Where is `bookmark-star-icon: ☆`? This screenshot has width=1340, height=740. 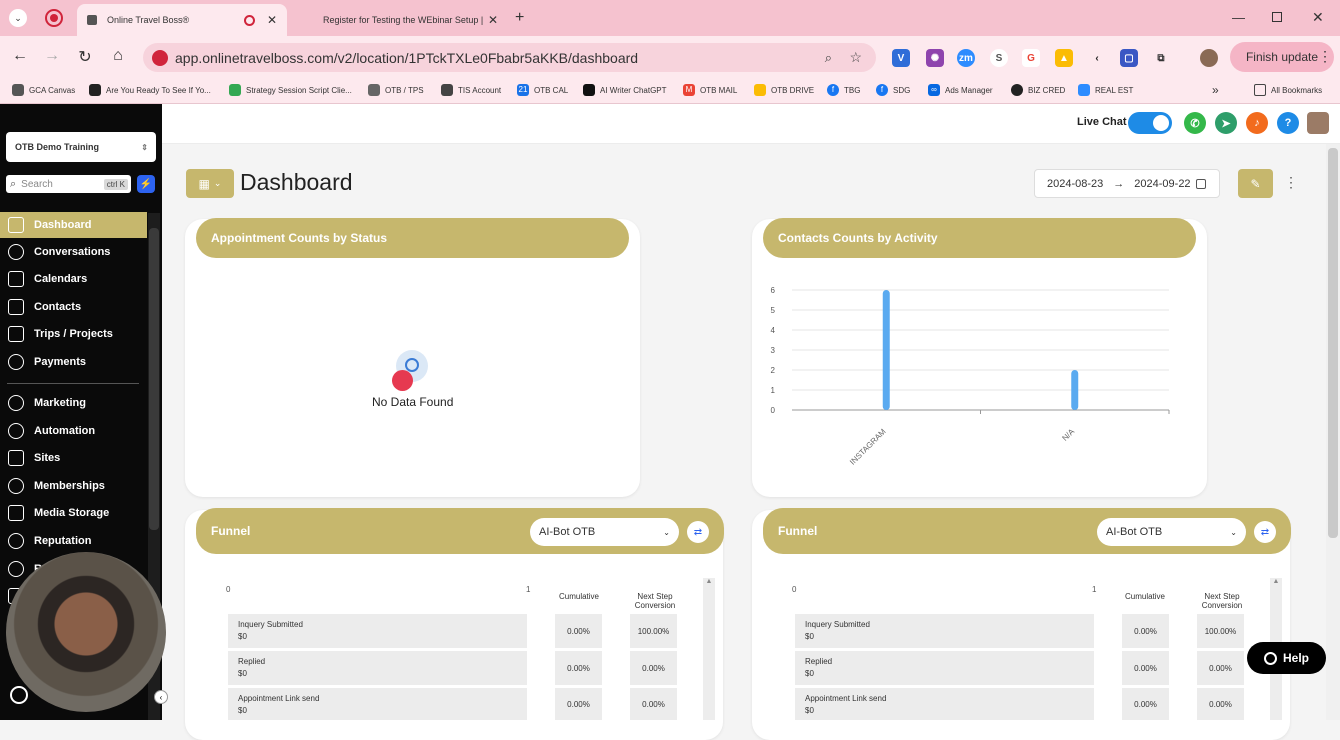 bookmark-star-icon: ☆ is located at coordinates (855, 57).